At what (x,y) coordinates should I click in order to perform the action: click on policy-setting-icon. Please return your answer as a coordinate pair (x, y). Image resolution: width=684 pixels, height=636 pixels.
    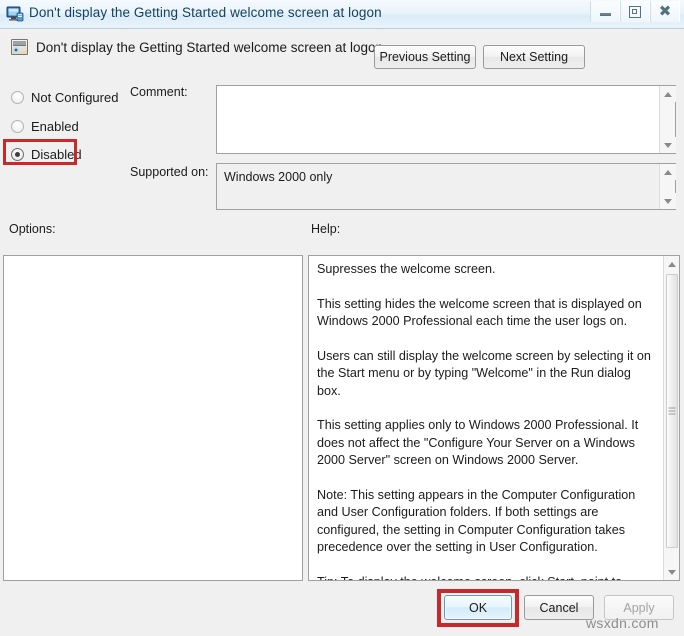
    Looking at the image, I should click on (19, 47).